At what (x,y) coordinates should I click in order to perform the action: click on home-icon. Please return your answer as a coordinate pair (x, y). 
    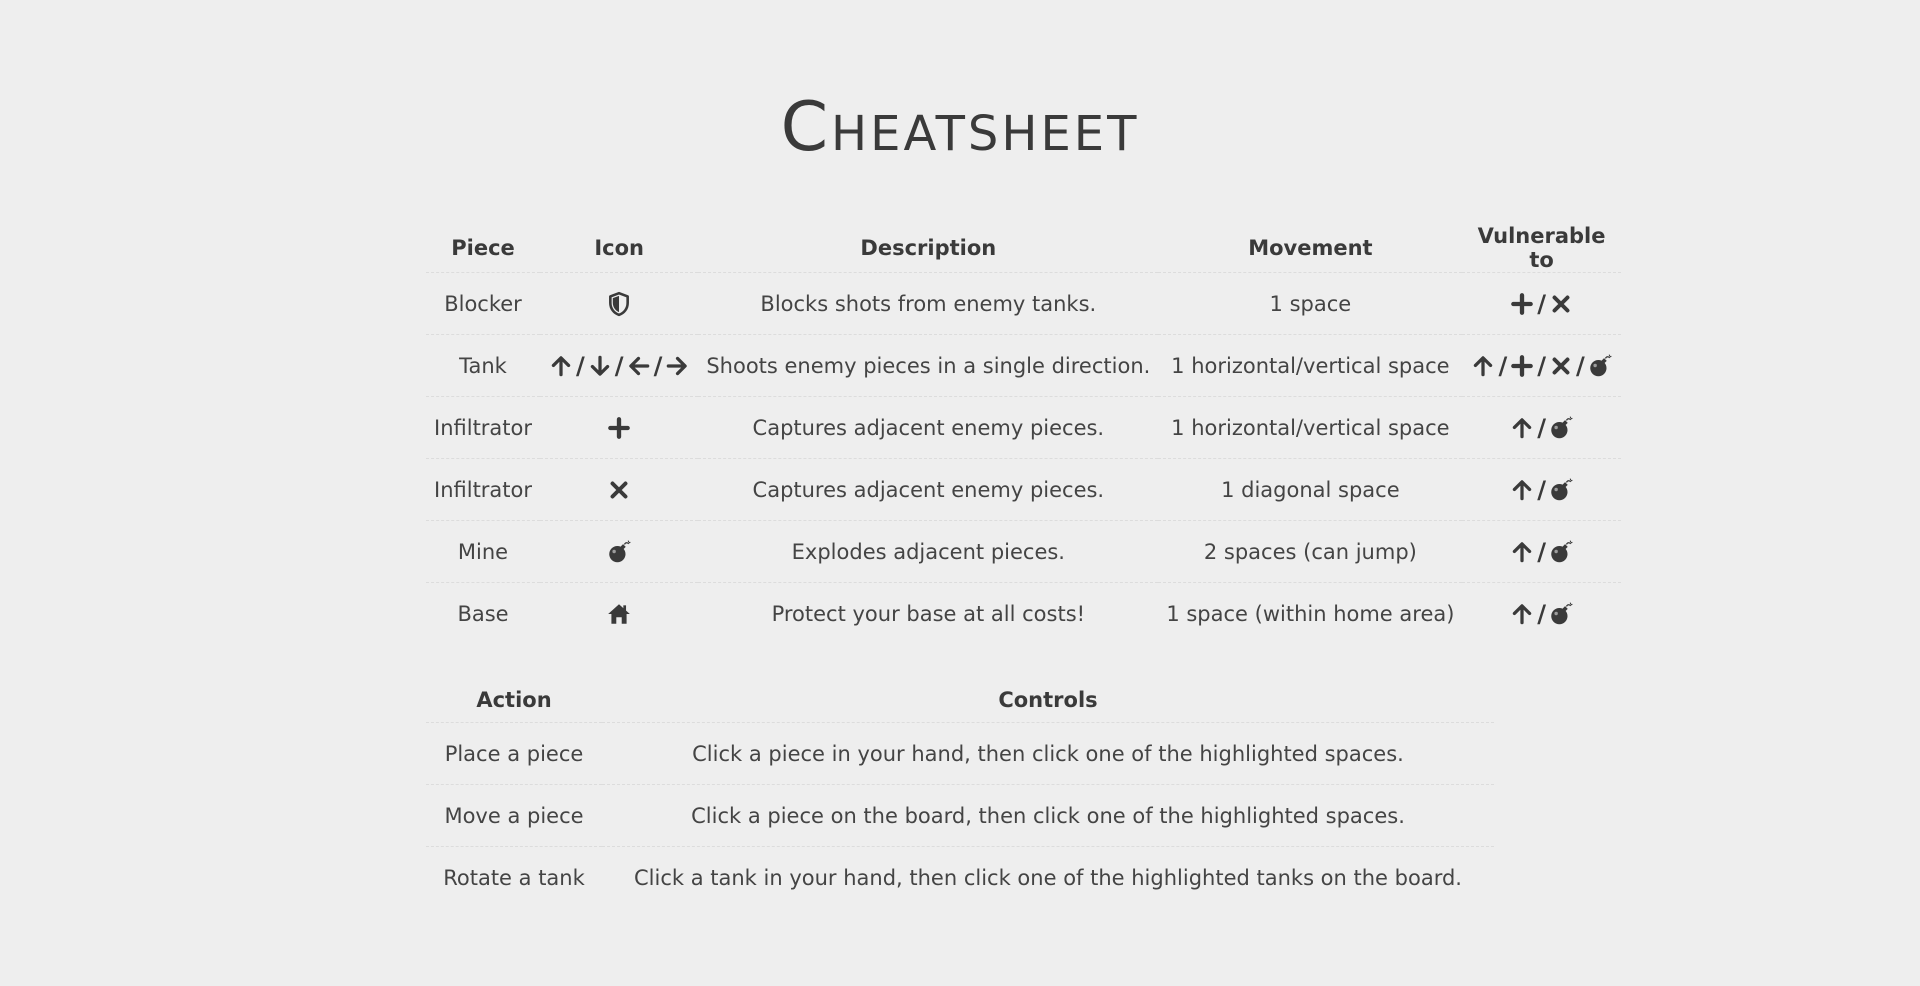
    Looking at the image, I should click on (619, 614).